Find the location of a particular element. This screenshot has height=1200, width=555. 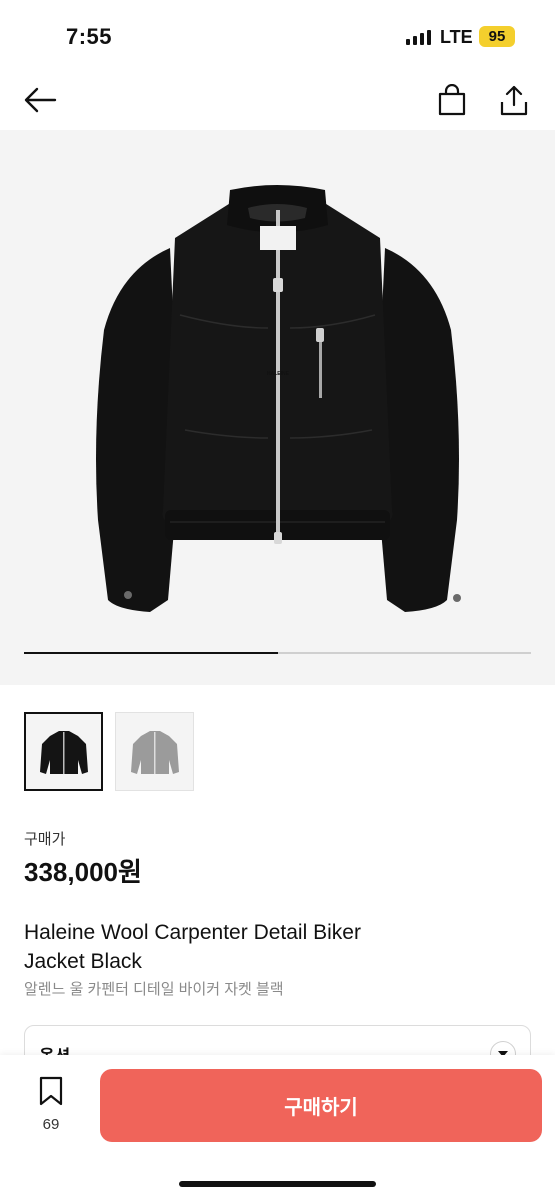

thumbnail-black-jacket is located at coordinates (63, 751).